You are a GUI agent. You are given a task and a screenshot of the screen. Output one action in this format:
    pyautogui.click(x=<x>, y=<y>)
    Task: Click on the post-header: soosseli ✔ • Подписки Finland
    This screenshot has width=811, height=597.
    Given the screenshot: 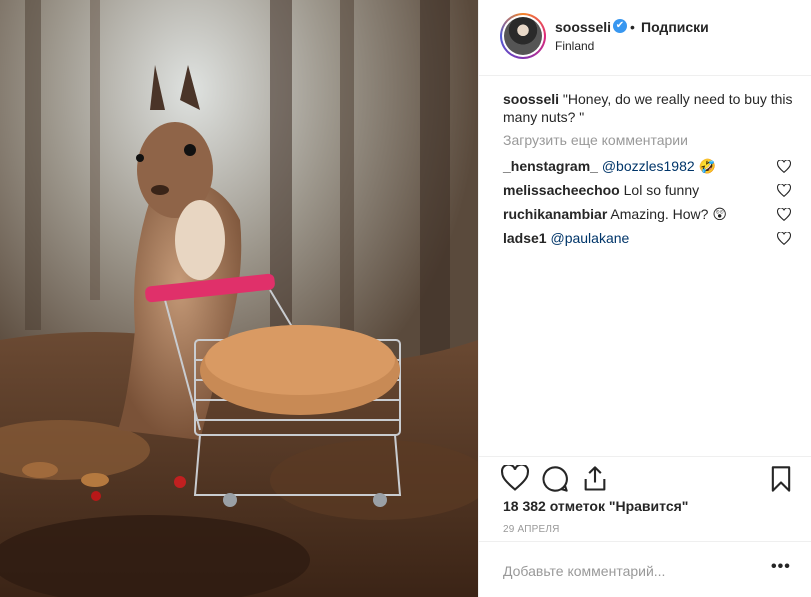 What is the action you would take?
    pyautogui.click(x=645, y=38)
    